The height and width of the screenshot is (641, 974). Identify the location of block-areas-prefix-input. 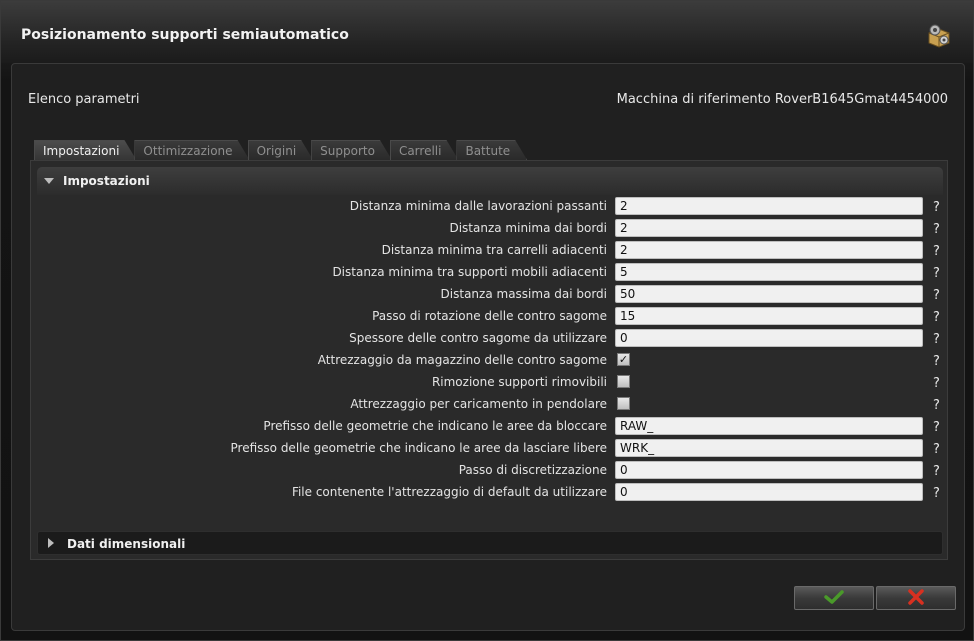
(769, 426).